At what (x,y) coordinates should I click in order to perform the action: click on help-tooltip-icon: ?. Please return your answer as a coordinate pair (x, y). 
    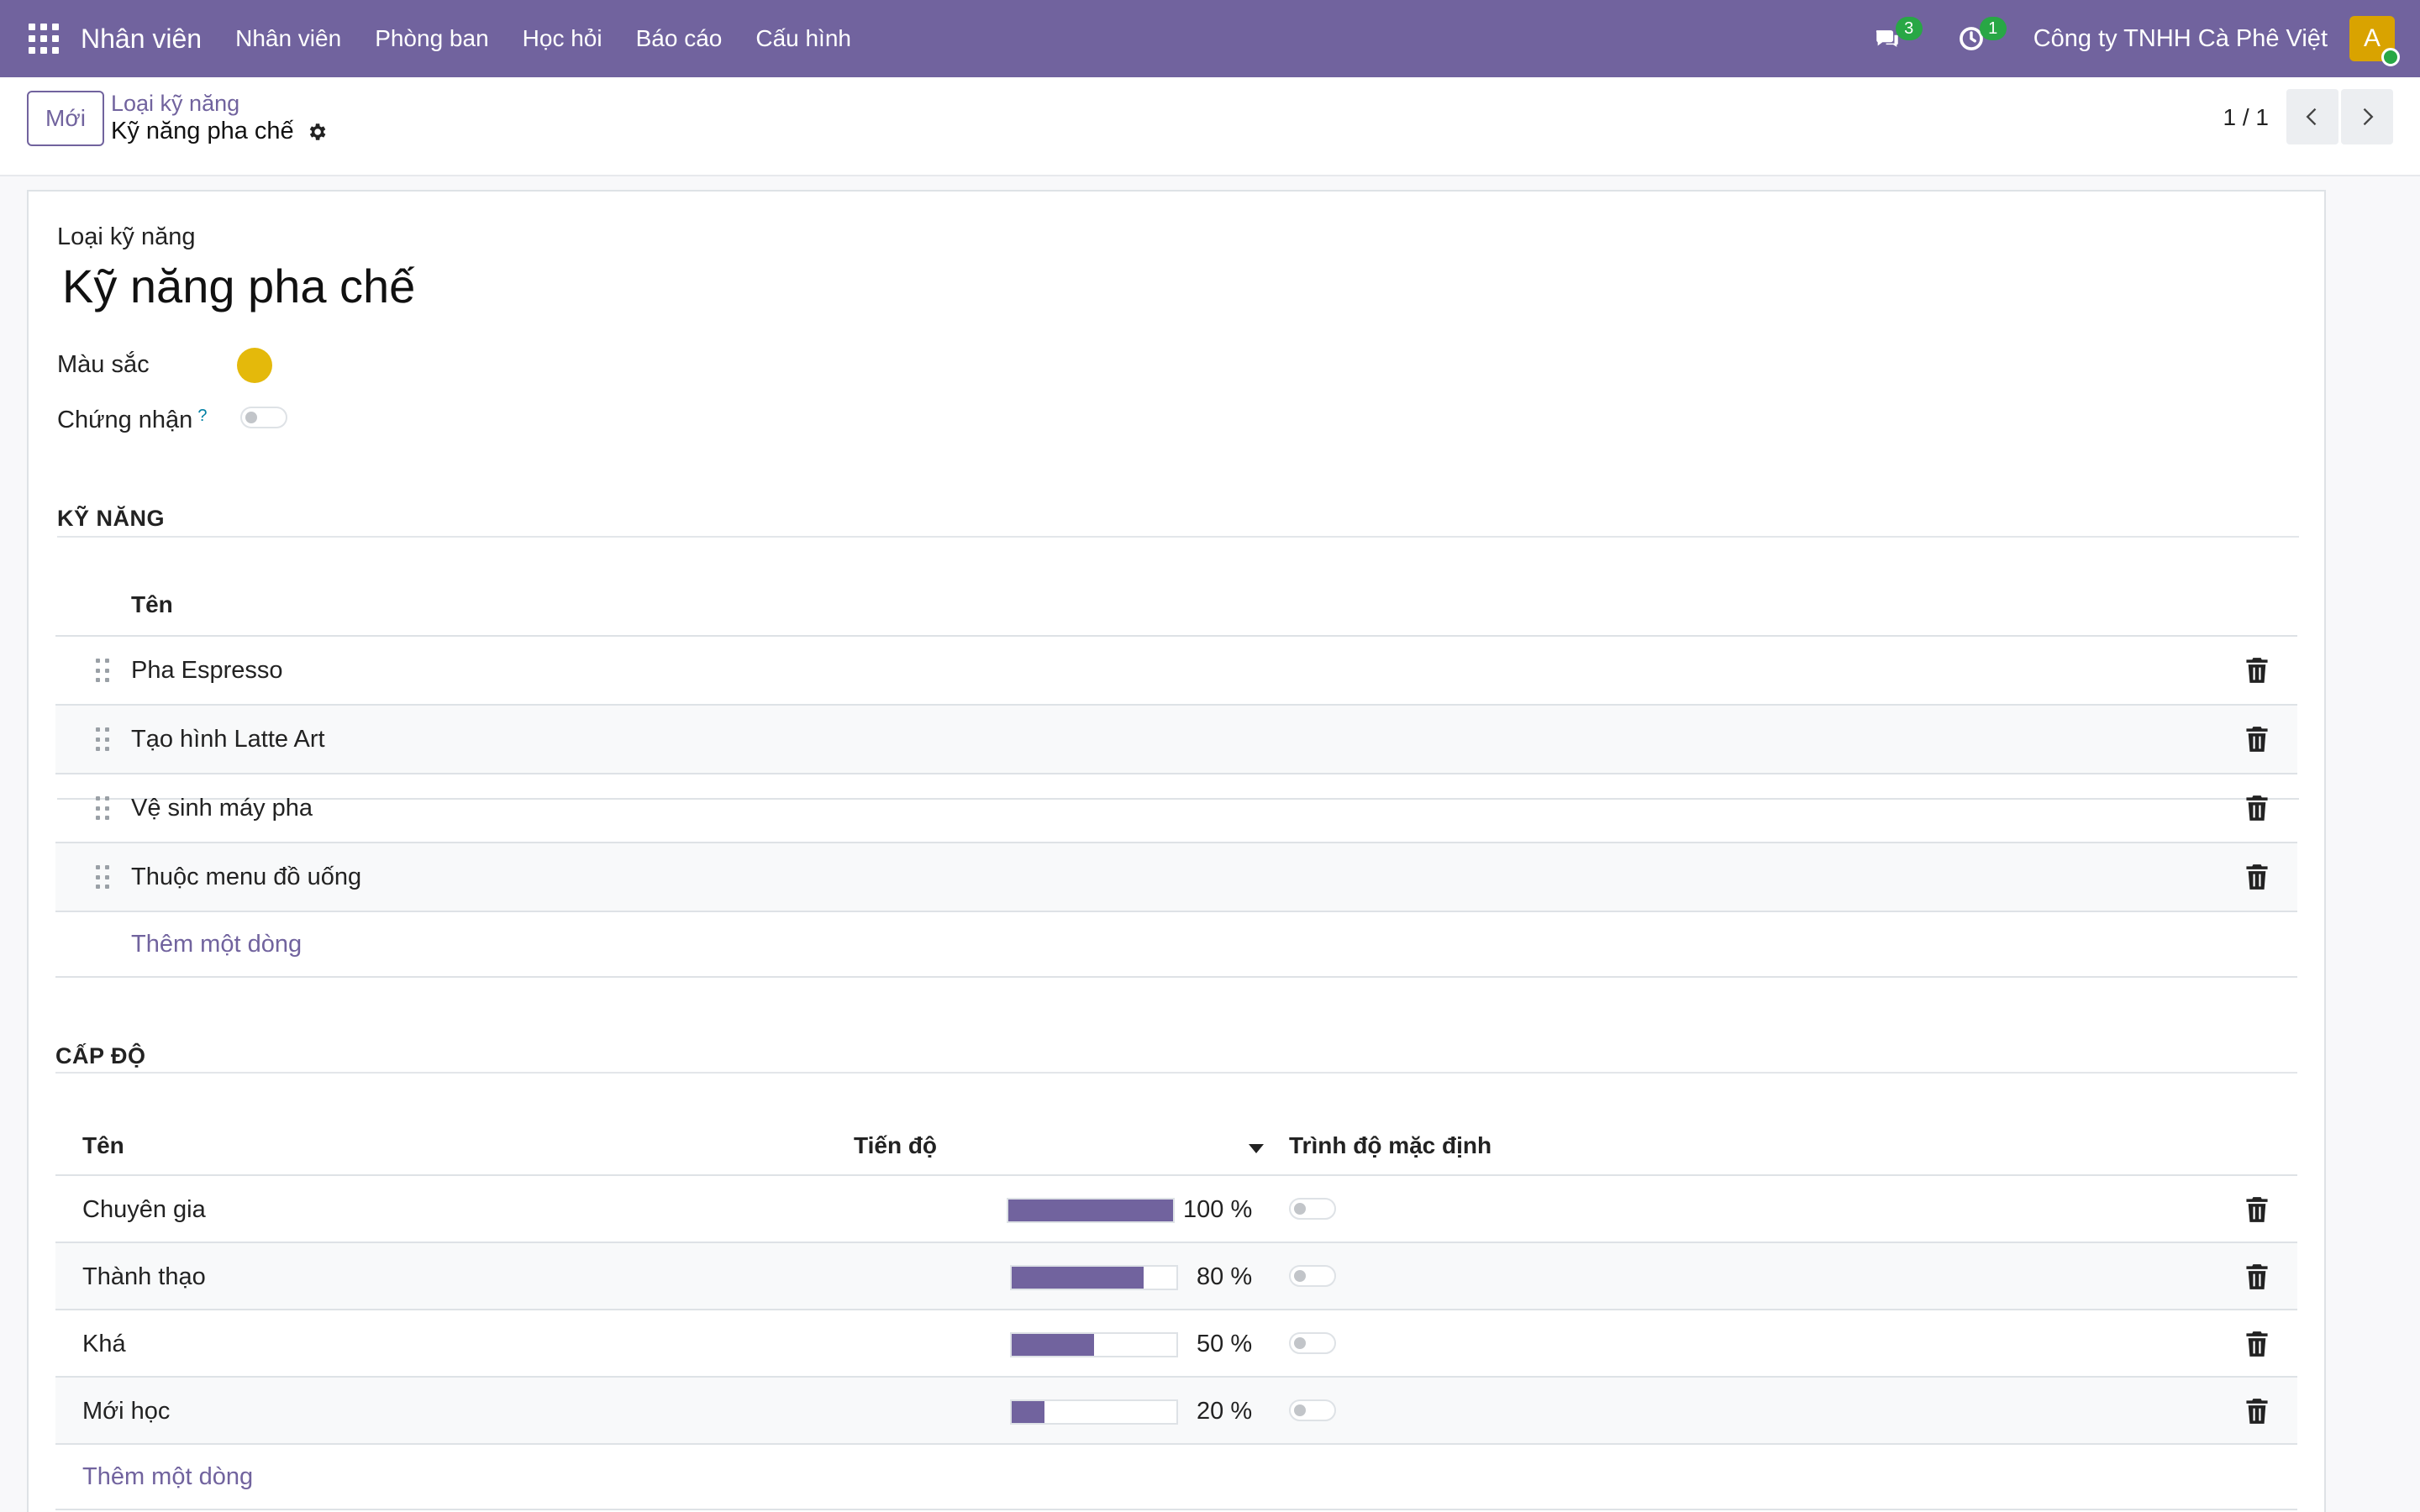
    Looking at the image, I should click on (202, 416).